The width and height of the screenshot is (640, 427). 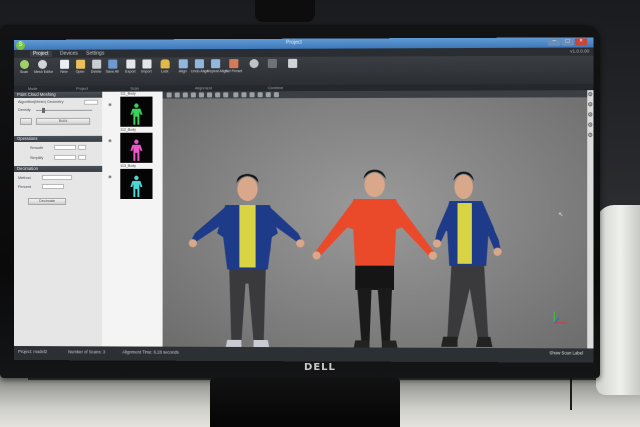 What do you see at coordinates (47, 201) in the screenshot?
I see `decimate-button: Decimate` at bounding box center [47, 201].